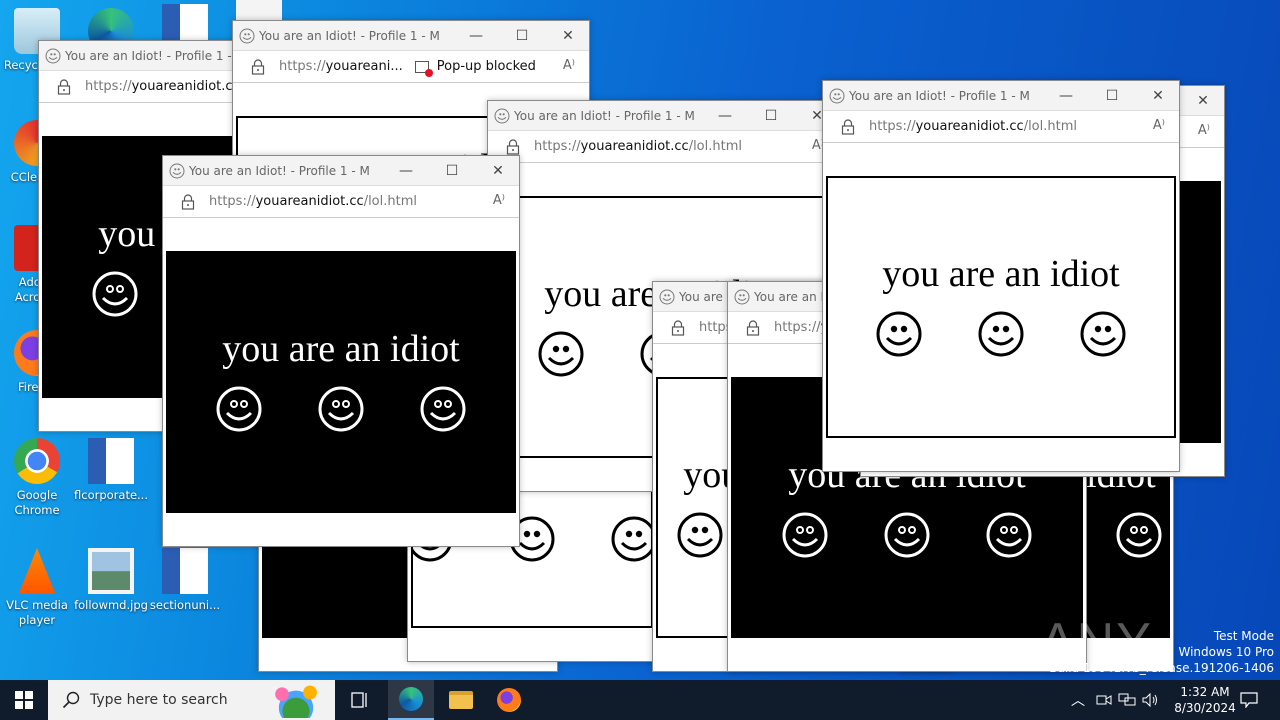 The image size is (1280, 720). I want to click on action-center-button, so click(1249, 700).